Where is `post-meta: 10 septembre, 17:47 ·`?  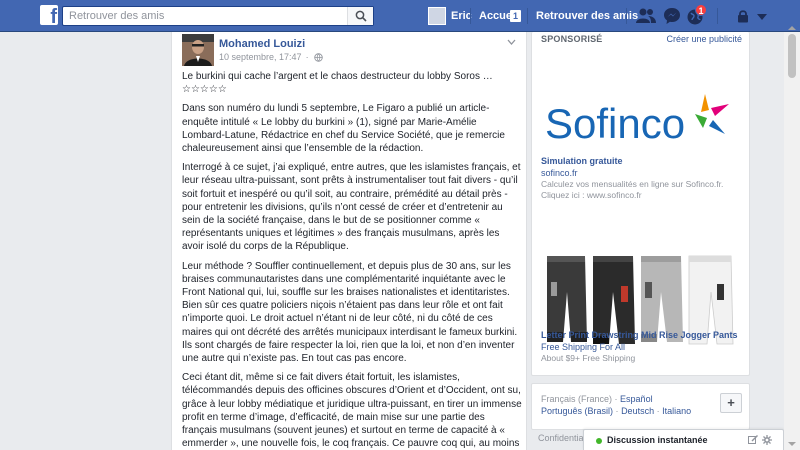
post-meta: 10 septembre, 17:47 · is located at coordinates (271, 57).